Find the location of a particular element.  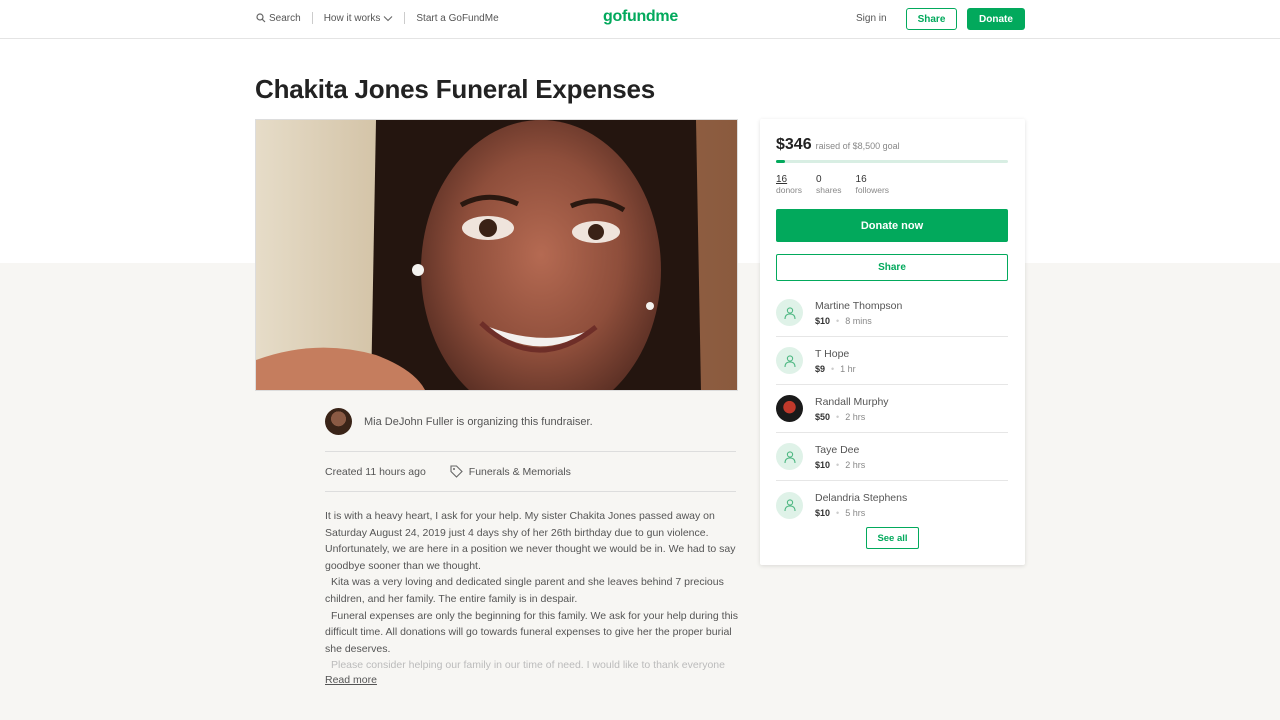

donate-button: Donate is located at coordinates (996, 19).